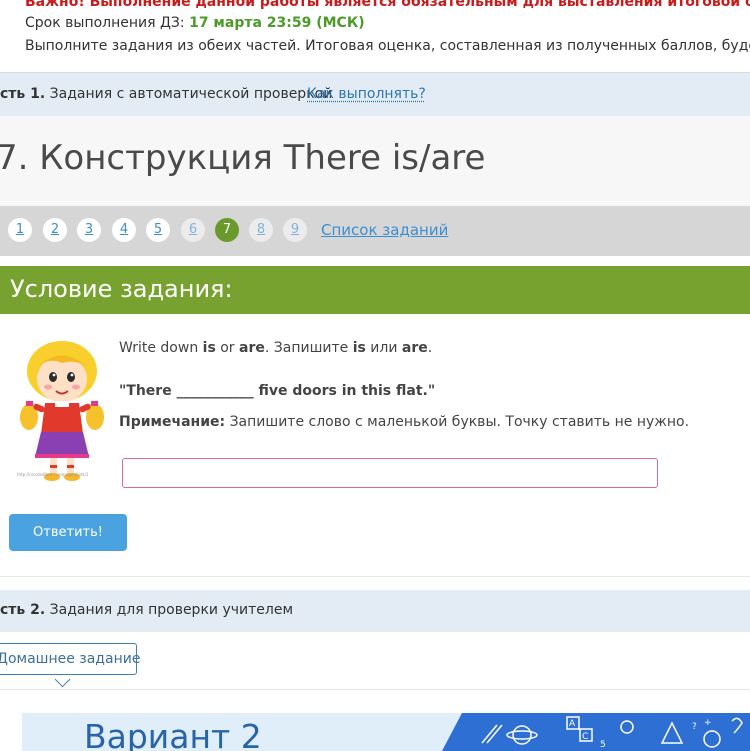 This screenshot has height=751, width=750. What do you see at coordinates (124, 230) in the screenshot?
I see `pager-page-4: 4` at bounding box center [124, 230].